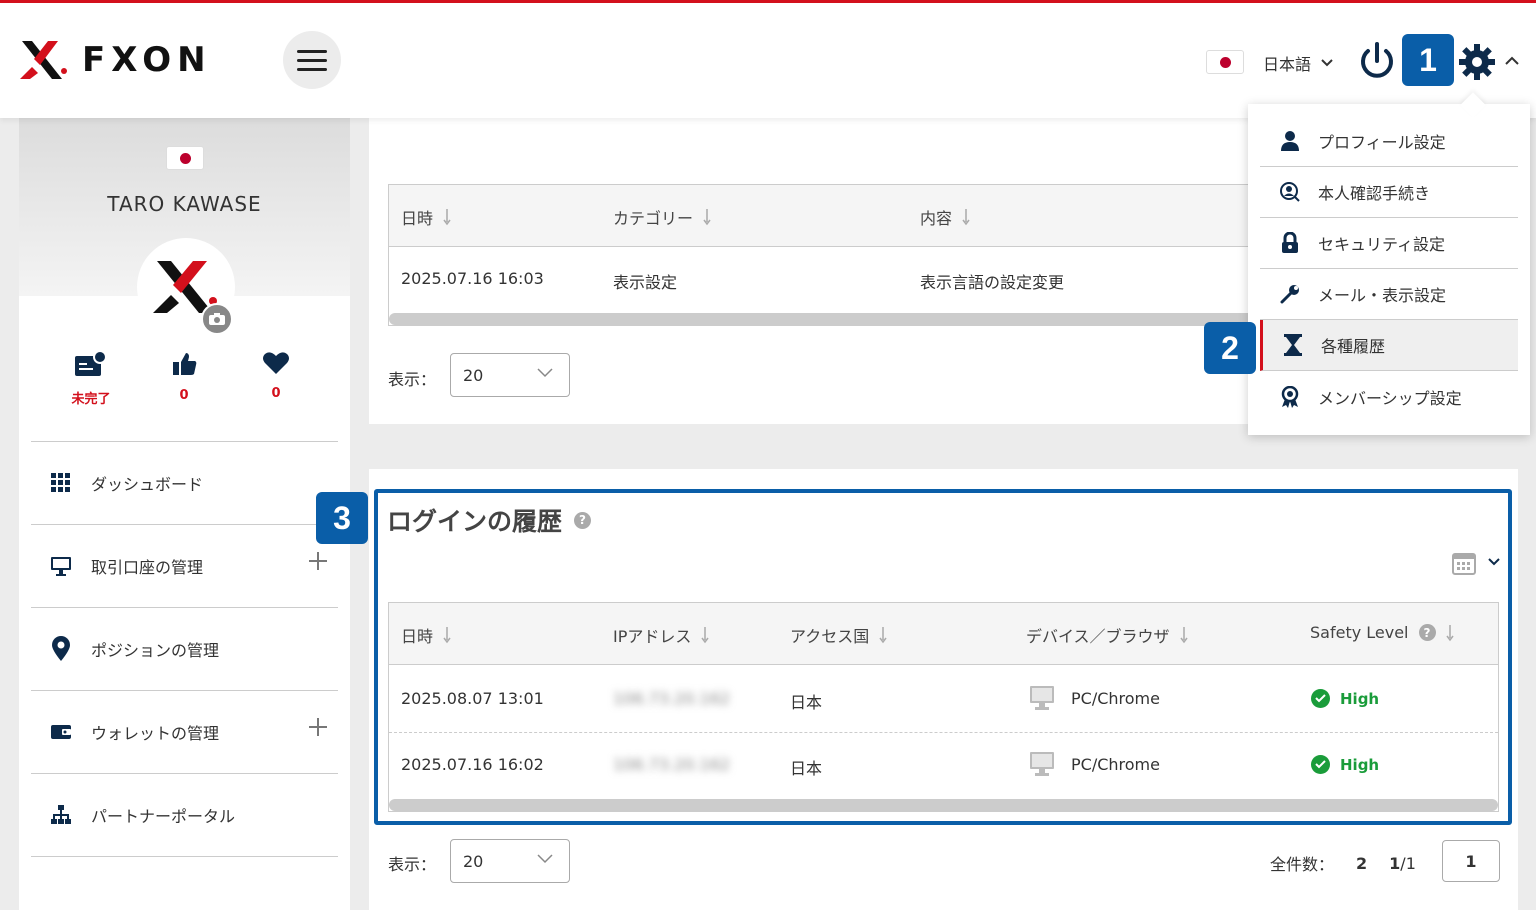 The width and height of the screenshot is (1536, 910). Describe the element at coordinates (992, 282) in the screenshot. I see `cell-content: 表示言語の設定変更` at that location.